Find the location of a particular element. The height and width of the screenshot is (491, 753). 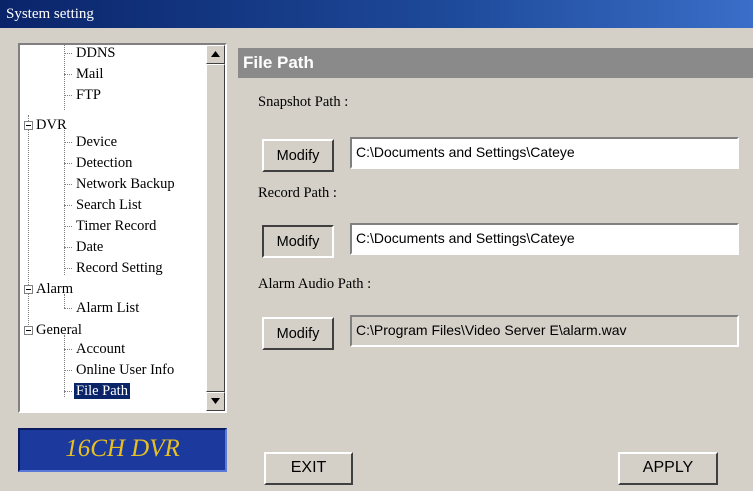

tree-item-dvr: DVR is located at coordinates (51, 125).